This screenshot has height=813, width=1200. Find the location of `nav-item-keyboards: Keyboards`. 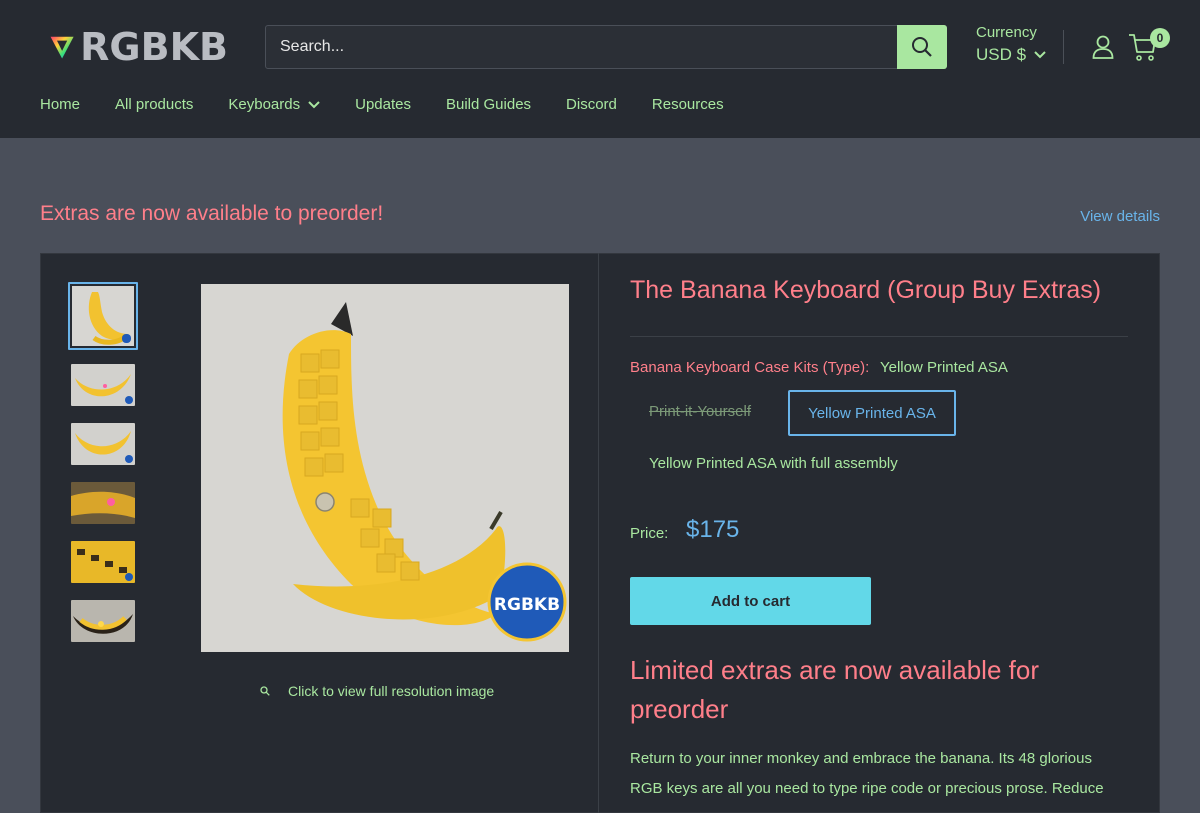

nav-item-keyboards: Keyboards is located at coordinates (274, 104).